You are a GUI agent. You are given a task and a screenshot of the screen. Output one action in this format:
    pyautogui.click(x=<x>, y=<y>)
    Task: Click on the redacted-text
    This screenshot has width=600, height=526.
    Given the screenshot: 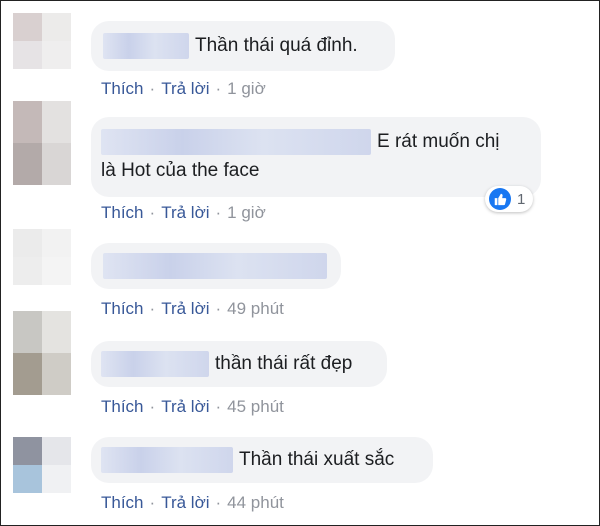 What is the action you would take?
    pyautogui.click(x=215, y=266)
    